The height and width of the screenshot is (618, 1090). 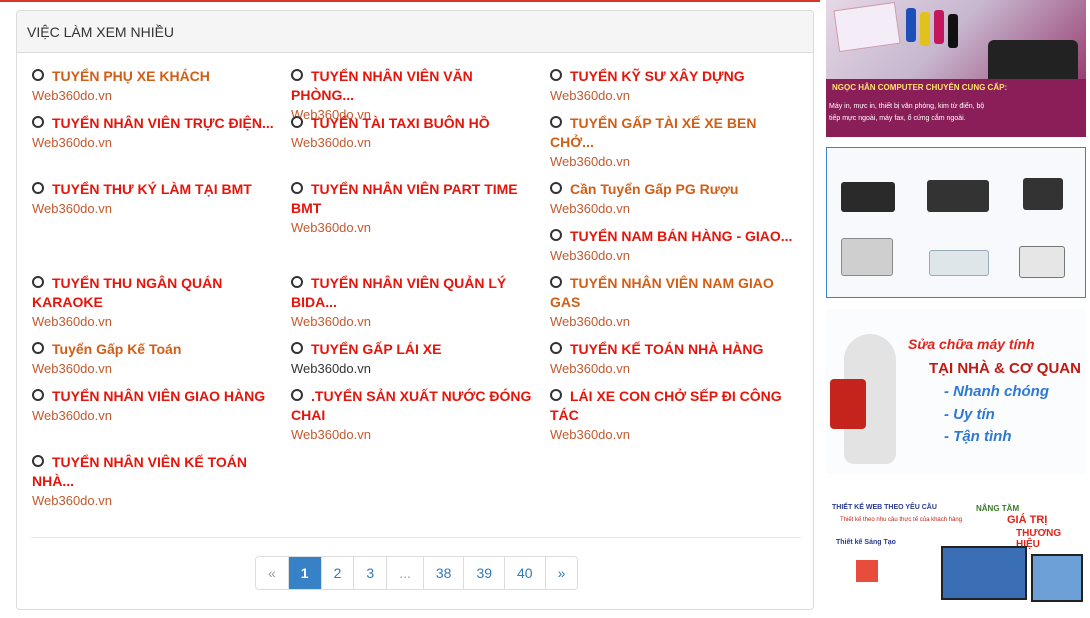 What do you see at coordinates (154, 349) in the screenshot?
I see `job-link: Tuyển Gấp Kế Toán` at bounding box center [154, 349].